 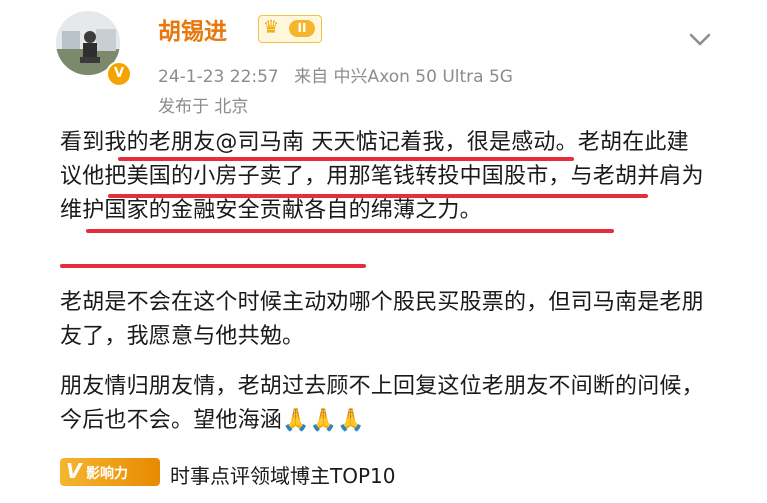 What do you see at coordinates (403, 77) in the screenshot?
I see `post-source: 来自 中兴Axon 50 Ultra 5G` at bounding box center [403, 77].